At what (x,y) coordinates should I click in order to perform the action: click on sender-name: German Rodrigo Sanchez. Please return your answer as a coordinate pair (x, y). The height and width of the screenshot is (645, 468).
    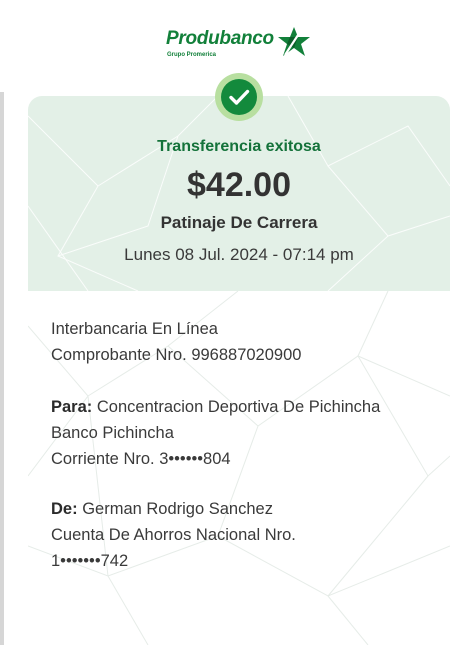
    Looking at the image, I should click on (177, 509).